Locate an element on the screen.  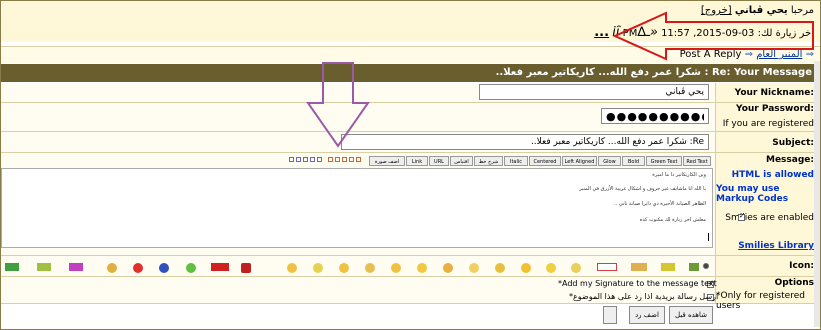
toolbar-link-button: Link is located at coordinates (417, 161).